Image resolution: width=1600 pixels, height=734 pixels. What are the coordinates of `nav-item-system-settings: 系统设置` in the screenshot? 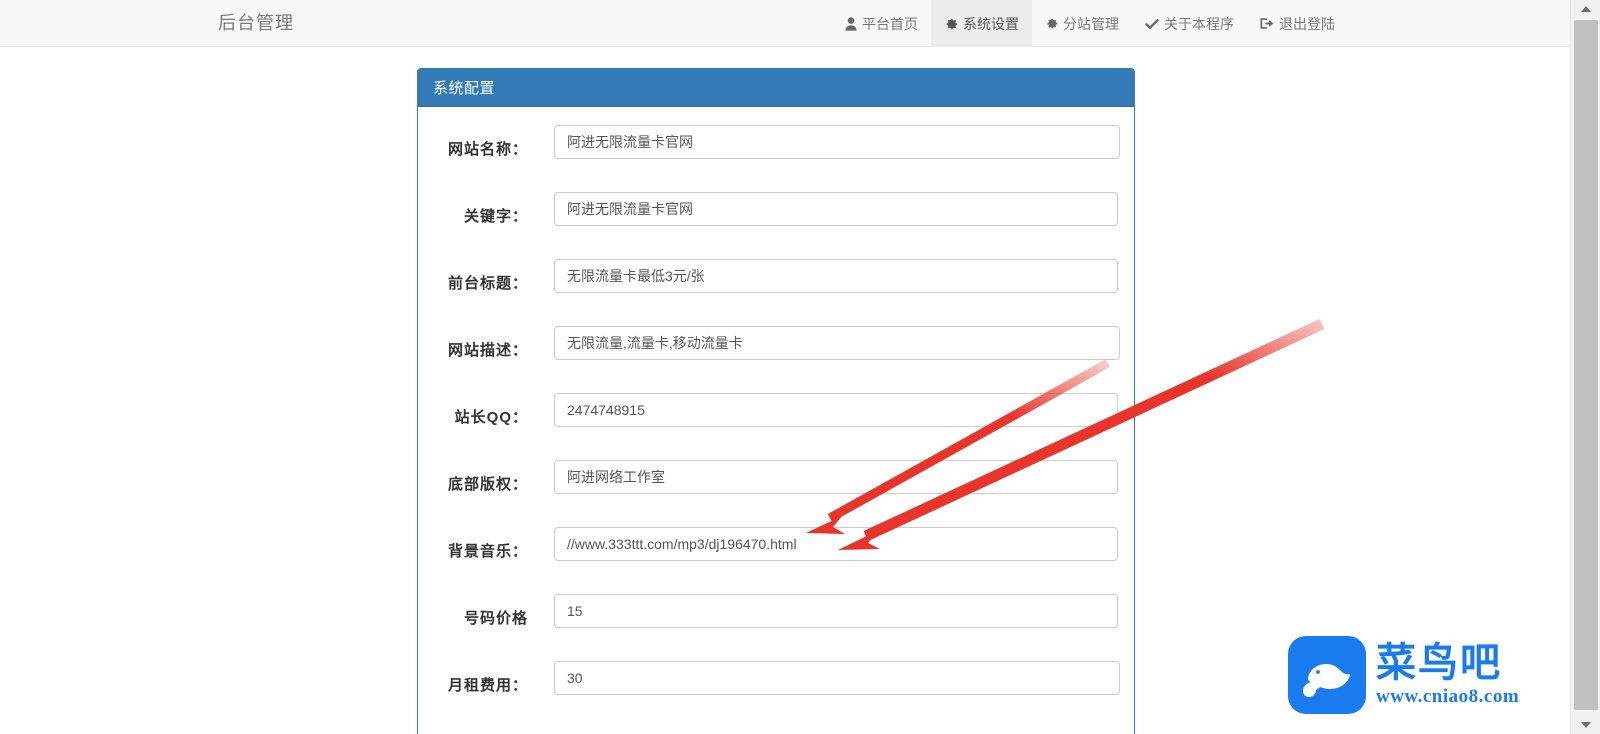 It's located at (981, 23).